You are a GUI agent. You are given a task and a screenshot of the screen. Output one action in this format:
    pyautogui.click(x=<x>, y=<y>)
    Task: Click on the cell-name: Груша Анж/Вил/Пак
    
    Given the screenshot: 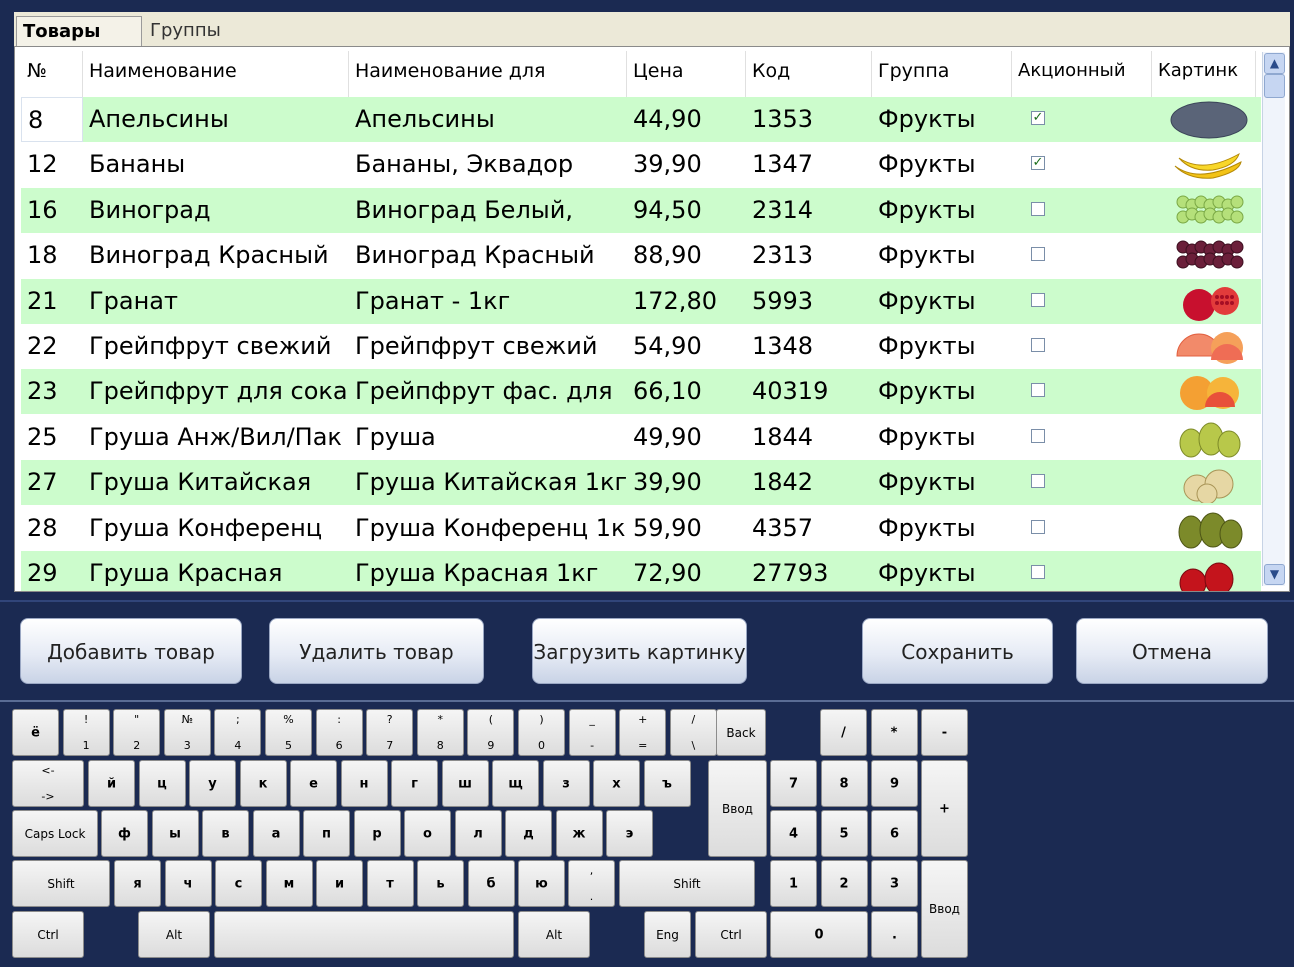 What is the action you would take?
    pyautogui.click(x=216, y=437)
    